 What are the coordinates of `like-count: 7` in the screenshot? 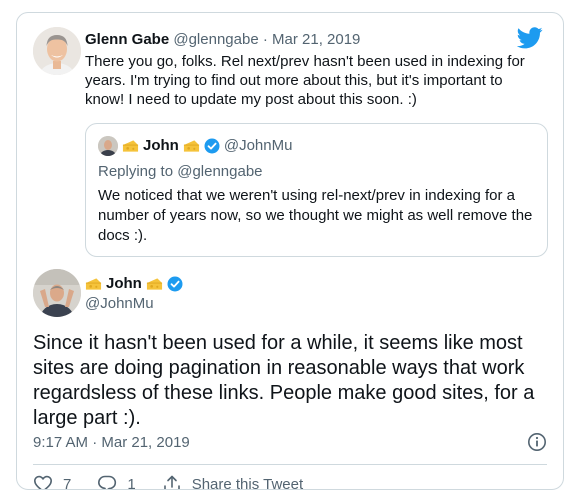 It's located at (67, 482).